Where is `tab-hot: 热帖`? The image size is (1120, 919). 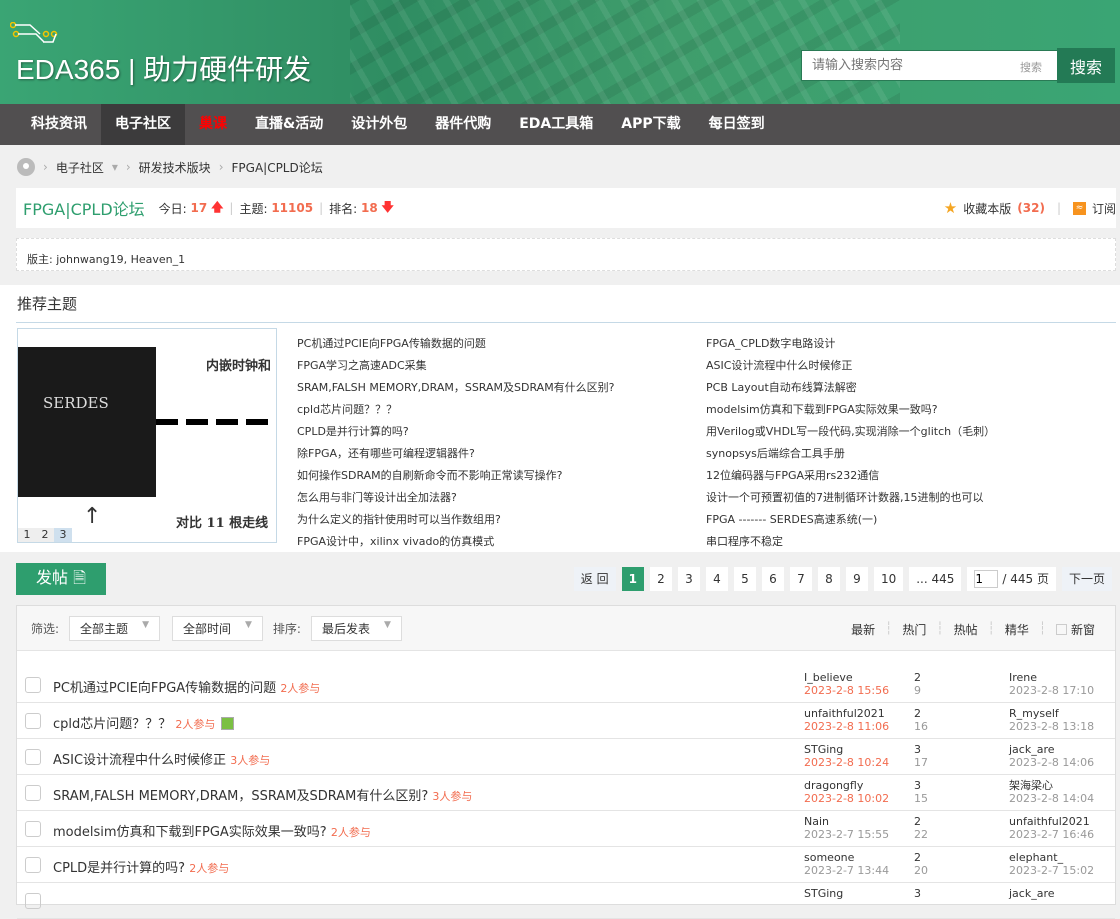
tab-hot: 热帖 is located at coordinates (966, 629).